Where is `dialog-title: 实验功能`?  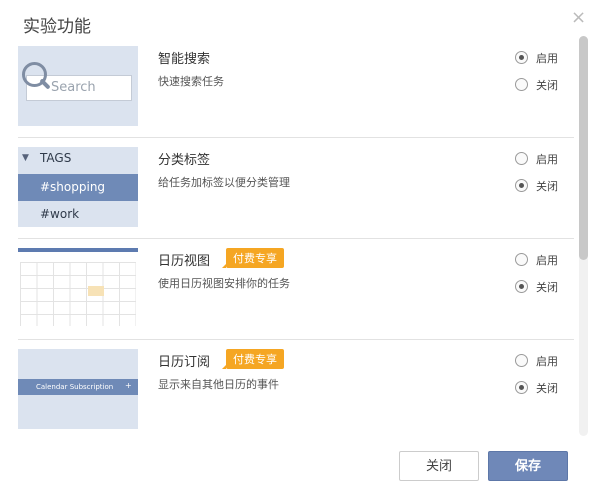 dialog-title: 实验功能 is located at coordinates (57, 27).